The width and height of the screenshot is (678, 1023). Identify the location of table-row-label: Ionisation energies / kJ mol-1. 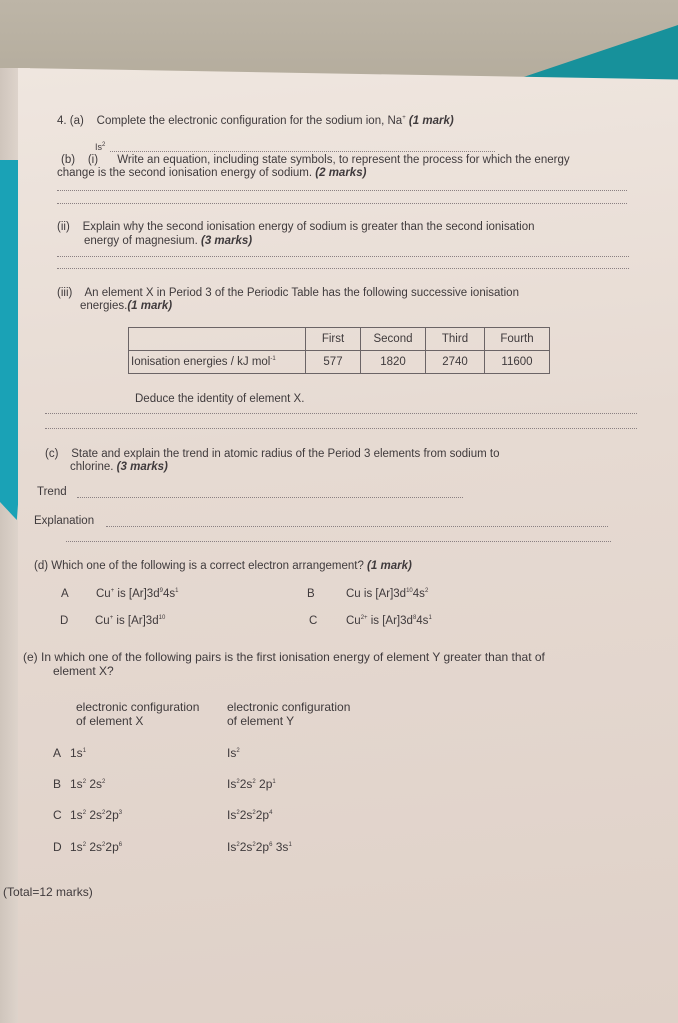
(217, 362).